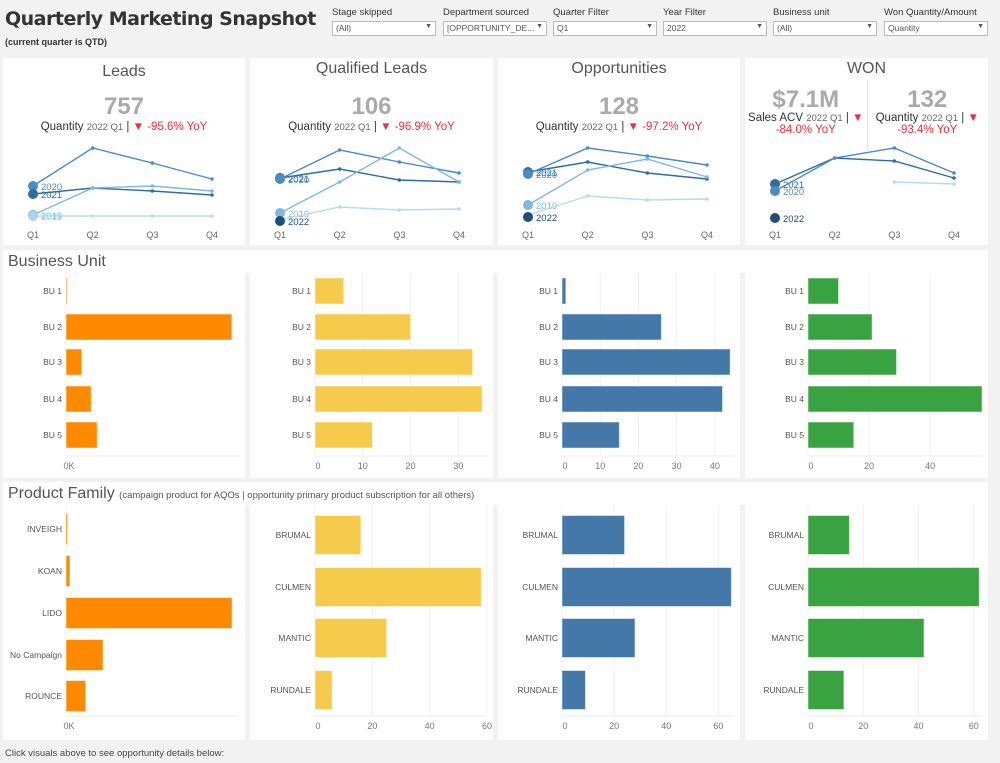  I want to click on bar-chart-business-unit-opportunities: 0 10 20 30 40 BU 1 BU 2 BU 3 BU 4 BU 5, so click(619, 375).